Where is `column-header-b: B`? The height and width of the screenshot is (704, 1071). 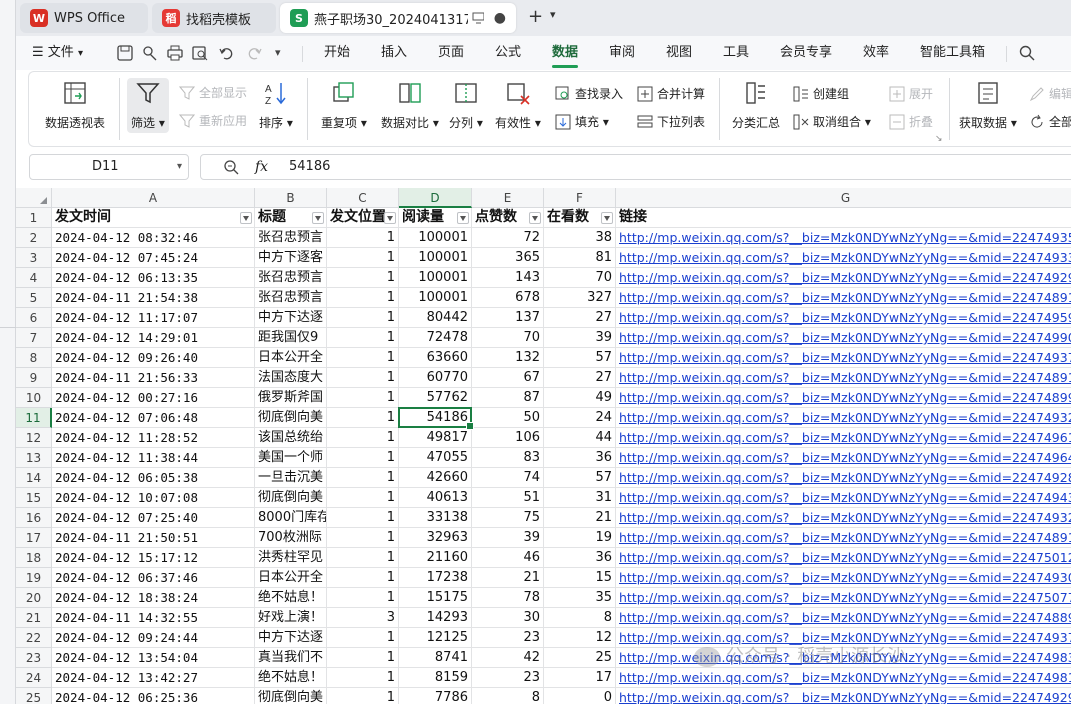 column-header-b: B is located at coordinates (291, 198).